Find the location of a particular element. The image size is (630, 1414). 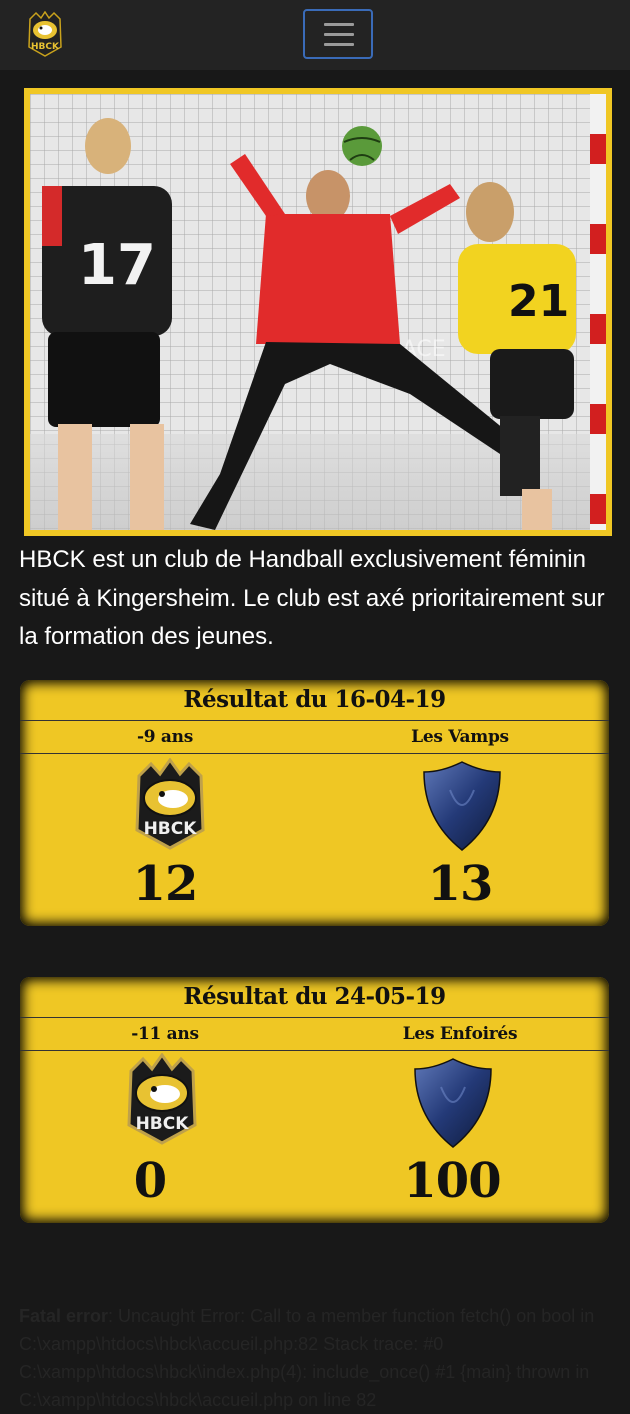

away-score: 100 is located at coordinates (452, 1181).